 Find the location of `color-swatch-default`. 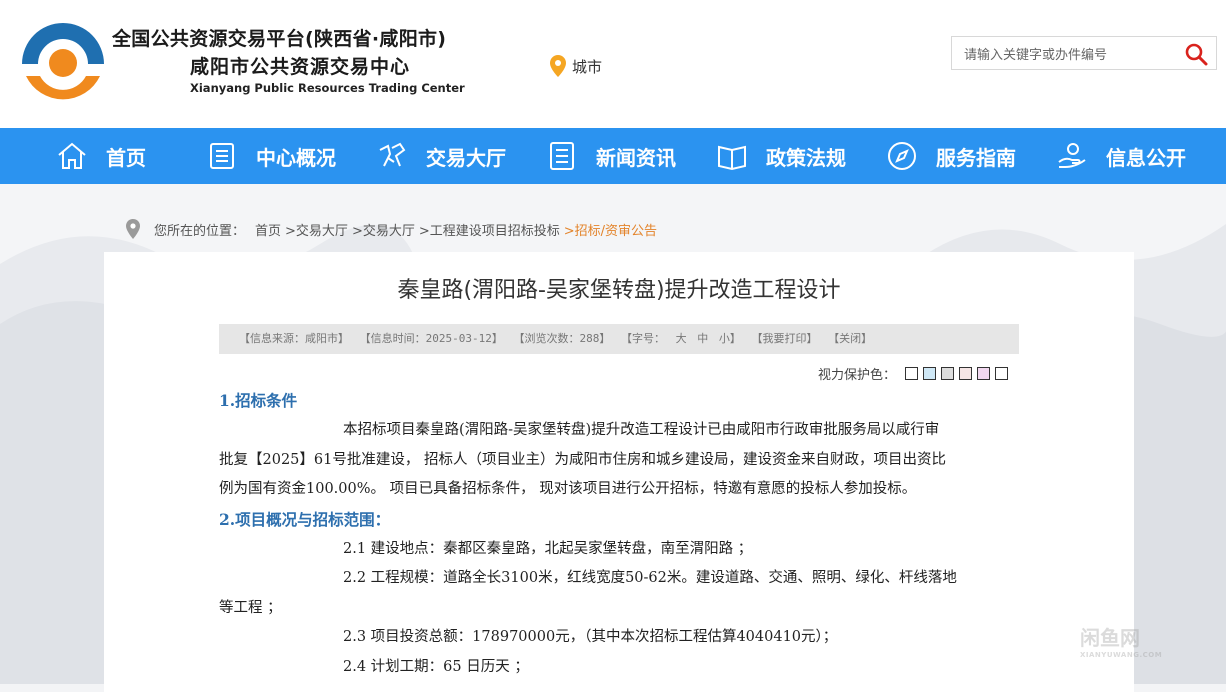

color-swatch-default is located at coordinates (1002, 373).